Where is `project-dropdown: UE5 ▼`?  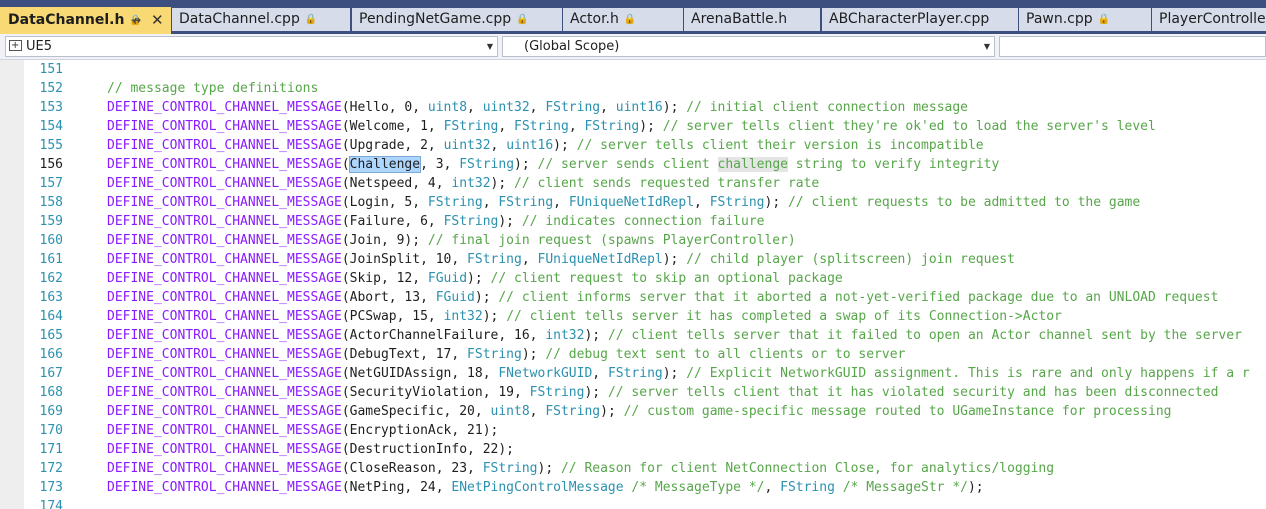
project-dropdown: UE5 ▼ is located at coordinates (251, 46).